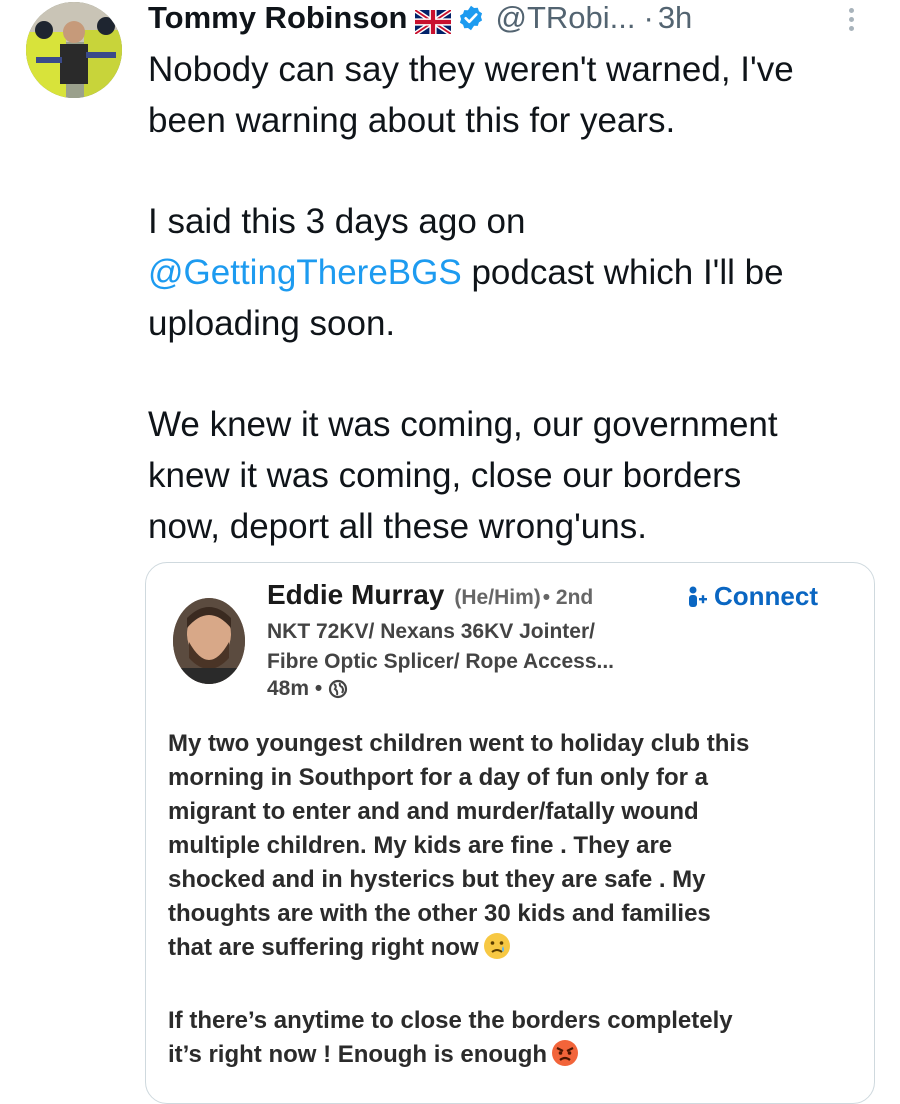 The width and height of the screenshot is (900, 1104). I want to click on embedded-author-name: Eddie Murray, so click(356, 594).